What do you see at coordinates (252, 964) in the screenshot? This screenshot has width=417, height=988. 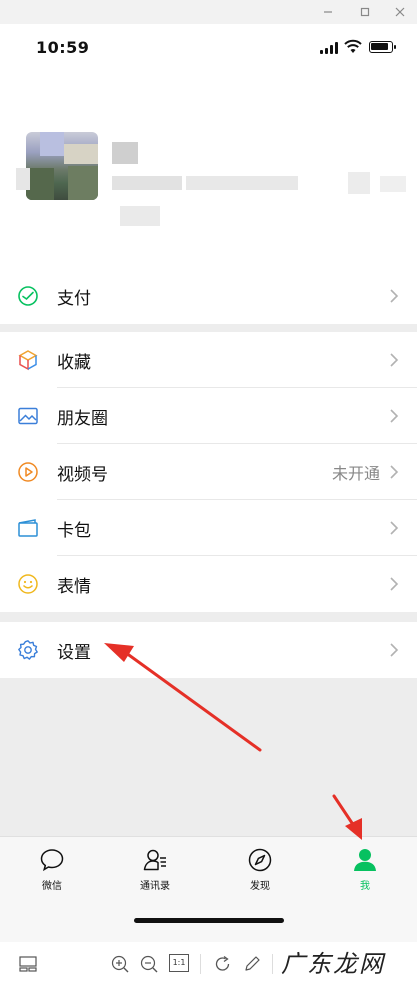 I see `edit-pencil-icon` at bounding box center [252, 964].